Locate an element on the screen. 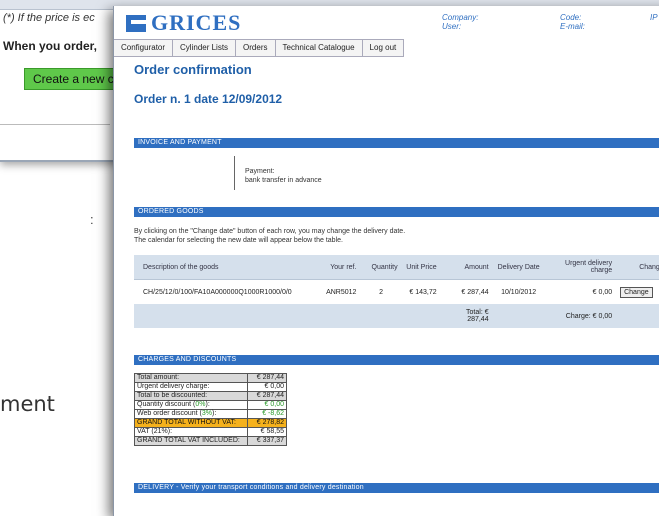  col-quantity: Quantity is located at coordinates (381, 267).